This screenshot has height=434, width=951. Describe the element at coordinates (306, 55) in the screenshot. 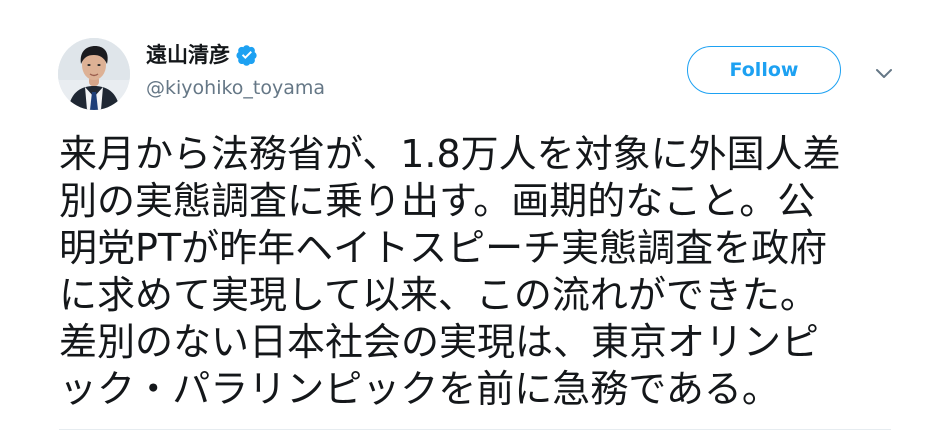

I see `author-name-row: 遠山清彦` at that location.